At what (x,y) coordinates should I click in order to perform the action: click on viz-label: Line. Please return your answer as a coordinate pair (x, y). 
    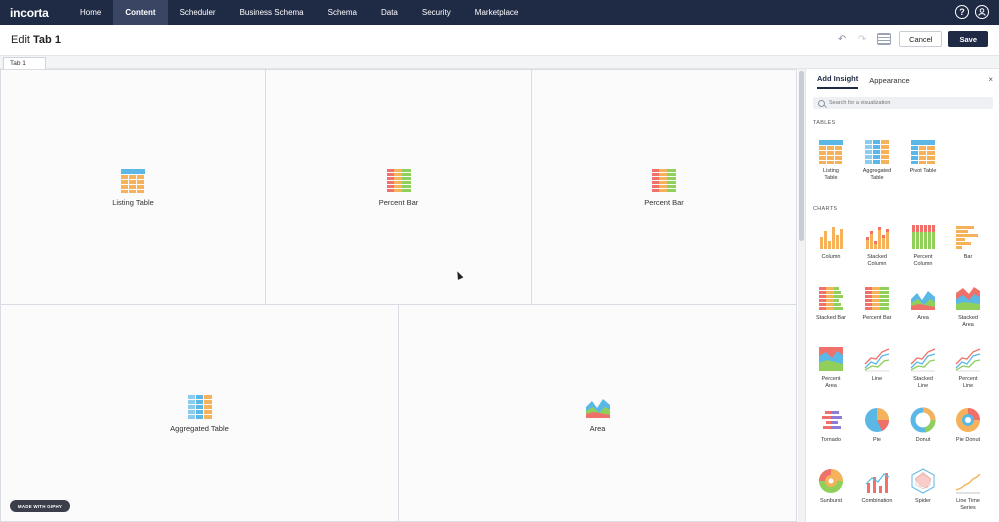
    Looking at the image, I should click on (877, 379).